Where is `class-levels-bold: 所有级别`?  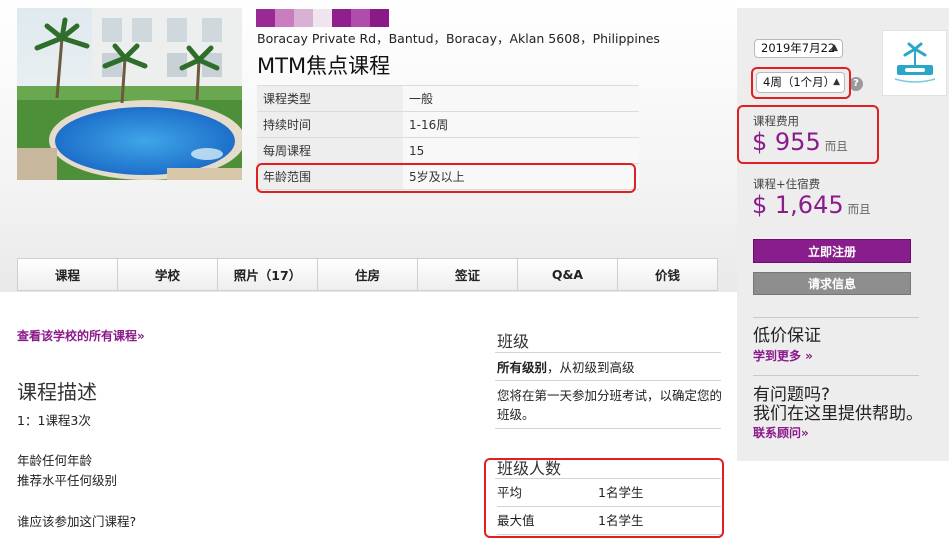
class-levels-bold: 所有级别 is located at coordinates (522, 367).